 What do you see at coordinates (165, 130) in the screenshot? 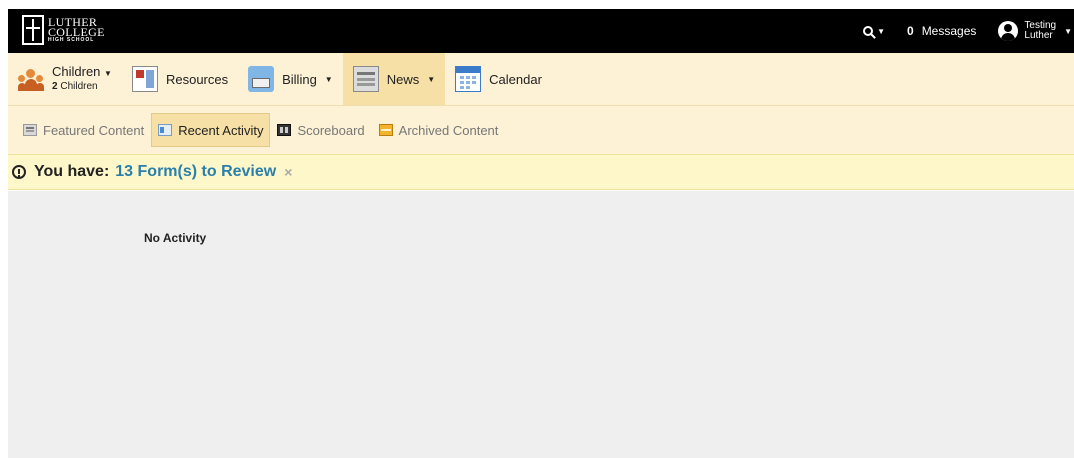
I see `recent-activity-icon` at bounding box center [165, 130].